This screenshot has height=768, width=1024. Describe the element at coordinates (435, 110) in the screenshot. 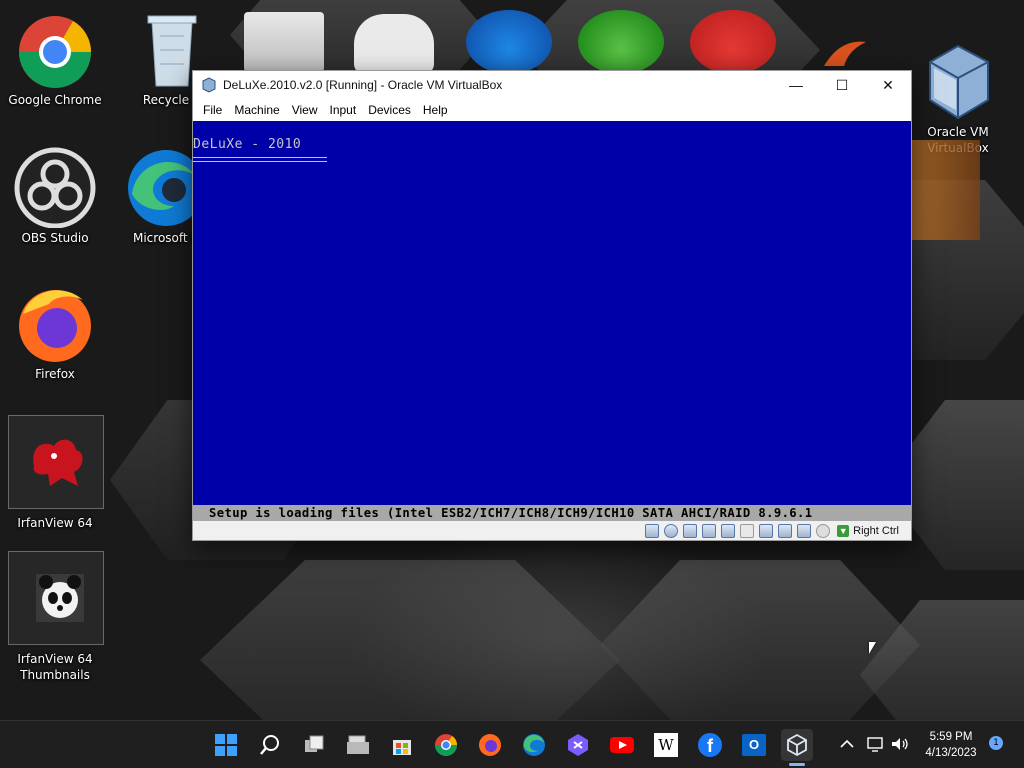

I see `menu-help: Help` at that location.